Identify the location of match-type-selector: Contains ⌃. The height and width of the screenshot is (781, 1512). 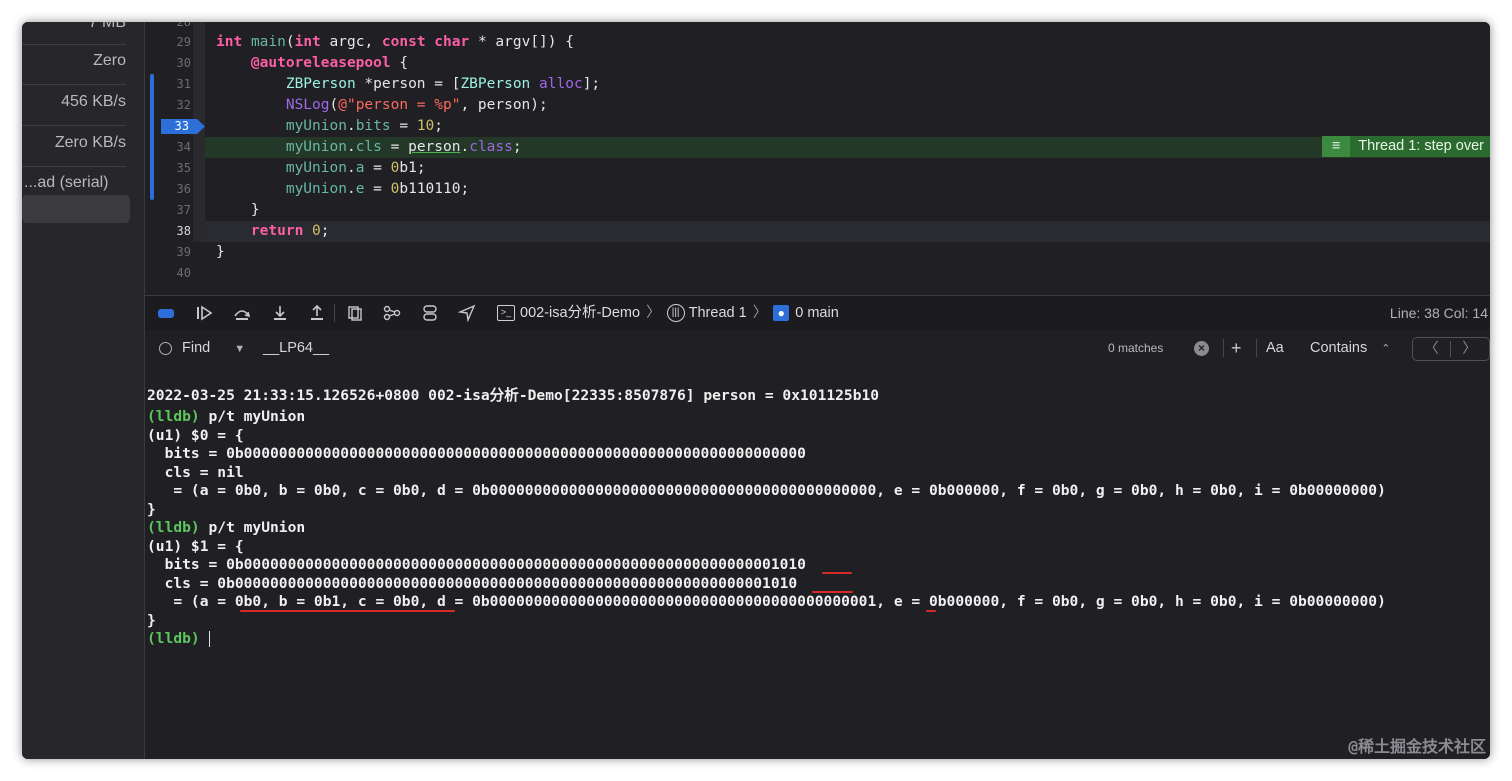
(1350, 348).